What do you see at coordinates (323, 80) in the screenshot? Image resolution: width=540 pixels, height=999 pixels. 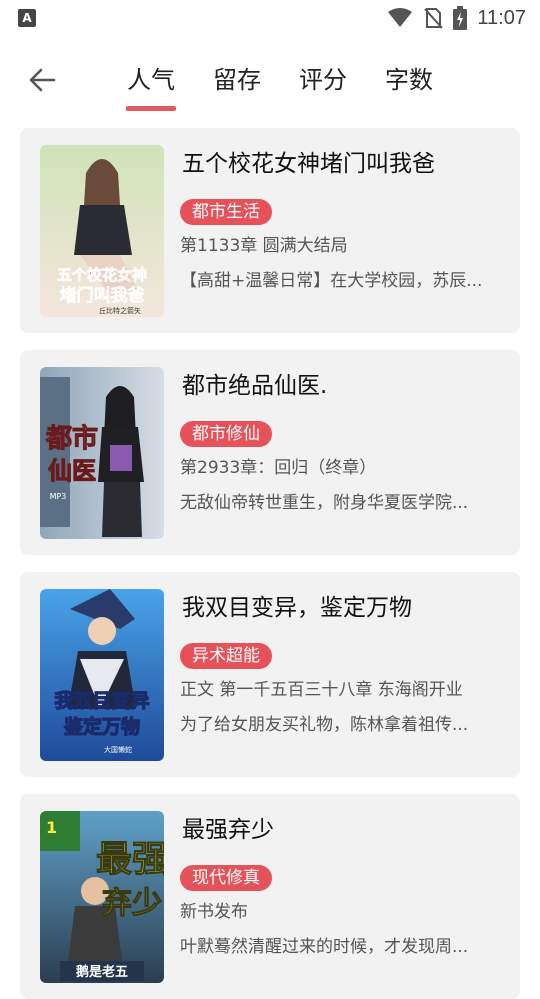 I see `tab-rating: 评分` at bounding box center [323, 80].